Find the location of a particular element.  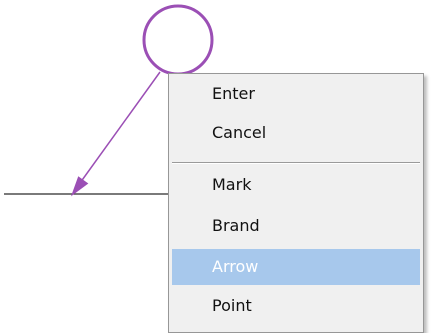

menu-item-cancel: Cancel is located at coordinates (296, 133).